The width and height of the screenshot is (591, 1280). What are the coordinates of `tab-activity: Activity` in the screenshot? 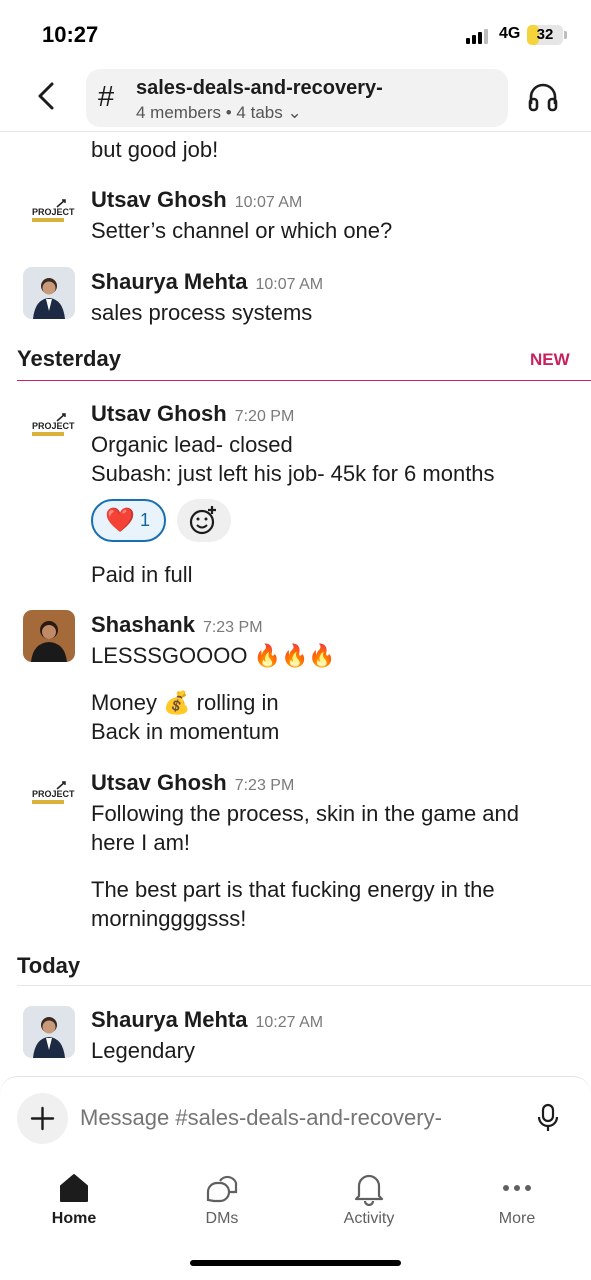 It's located at (369, 1200).